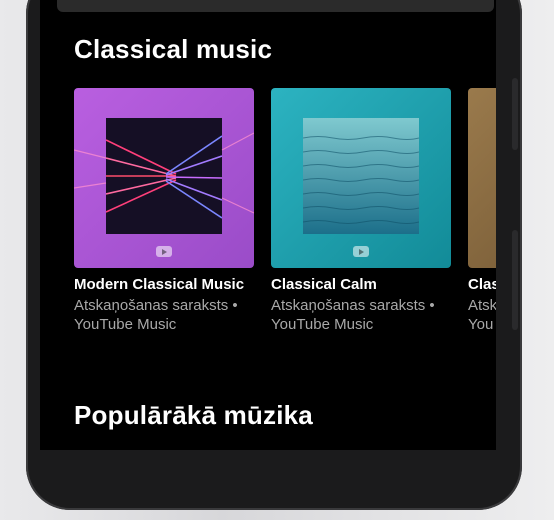 This screenshot has height=520, width=554. What do you see at coordinates (515, 114) in the screenshot?
I see `power-button` at bounding box center [515, 114].